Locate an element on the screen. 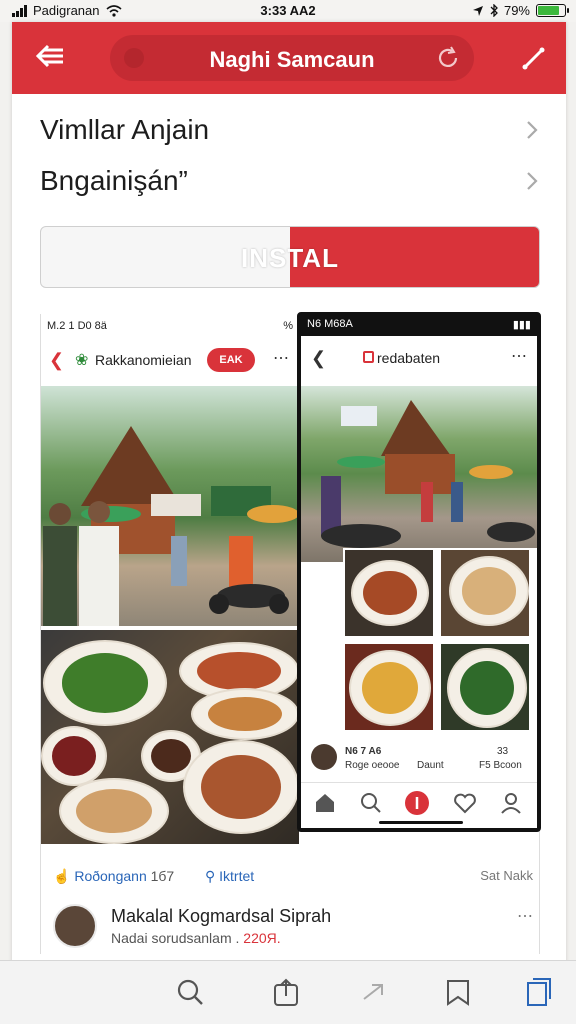 The height and width of the screenshot is (1024, 576). bag-icon is located at coordinates (368, 357).